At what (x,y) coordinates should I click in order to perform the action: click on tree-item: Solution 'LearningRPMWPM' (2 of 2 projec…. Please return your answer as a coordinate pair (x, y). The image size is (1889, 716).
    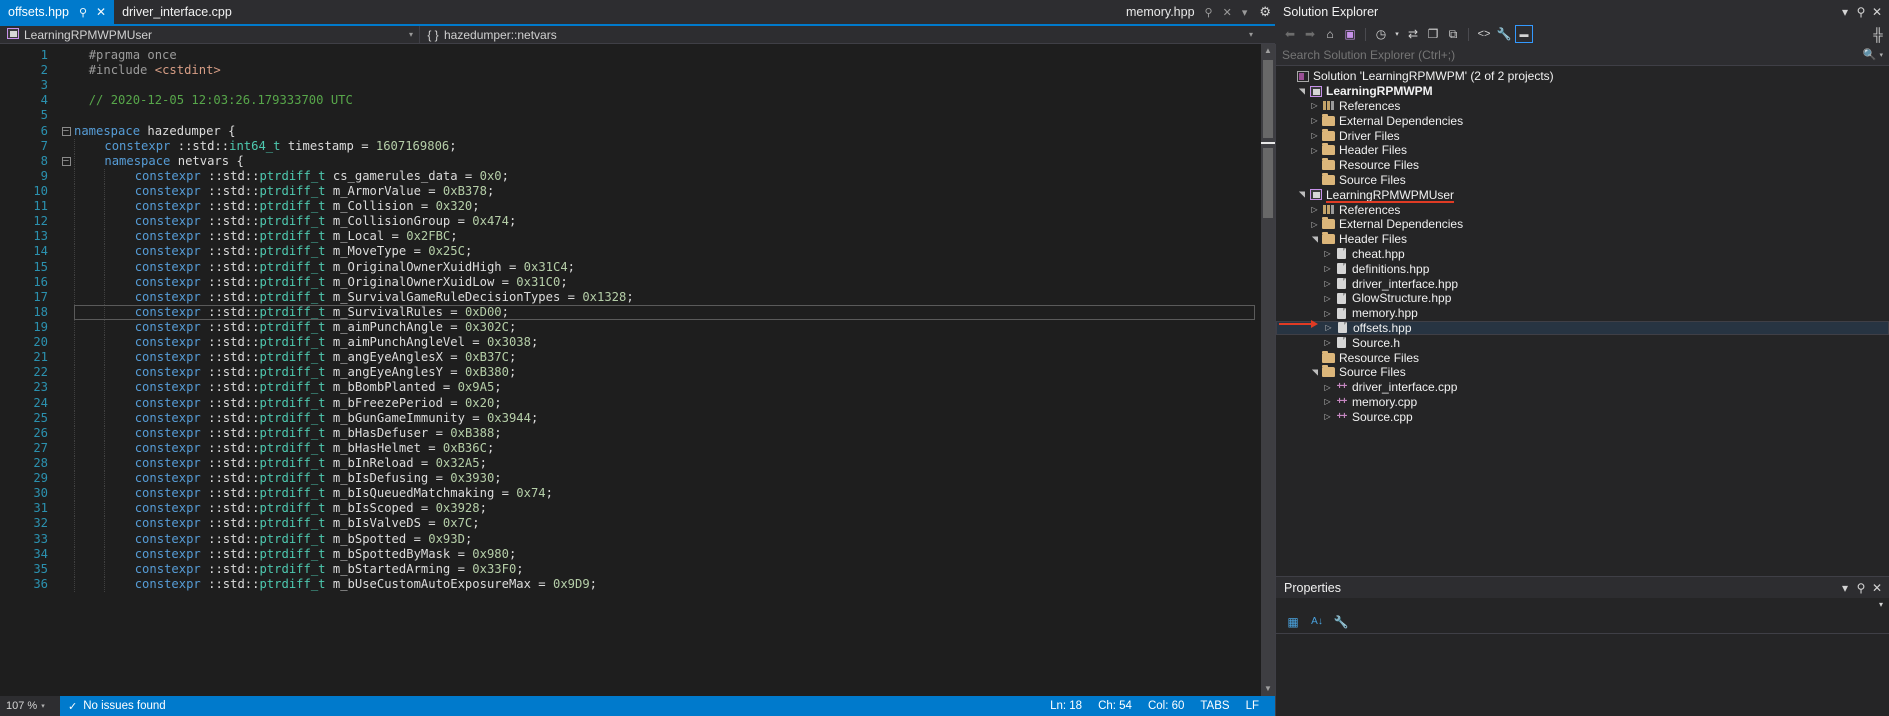
    Looking at the image, I should click on (1582, 76).